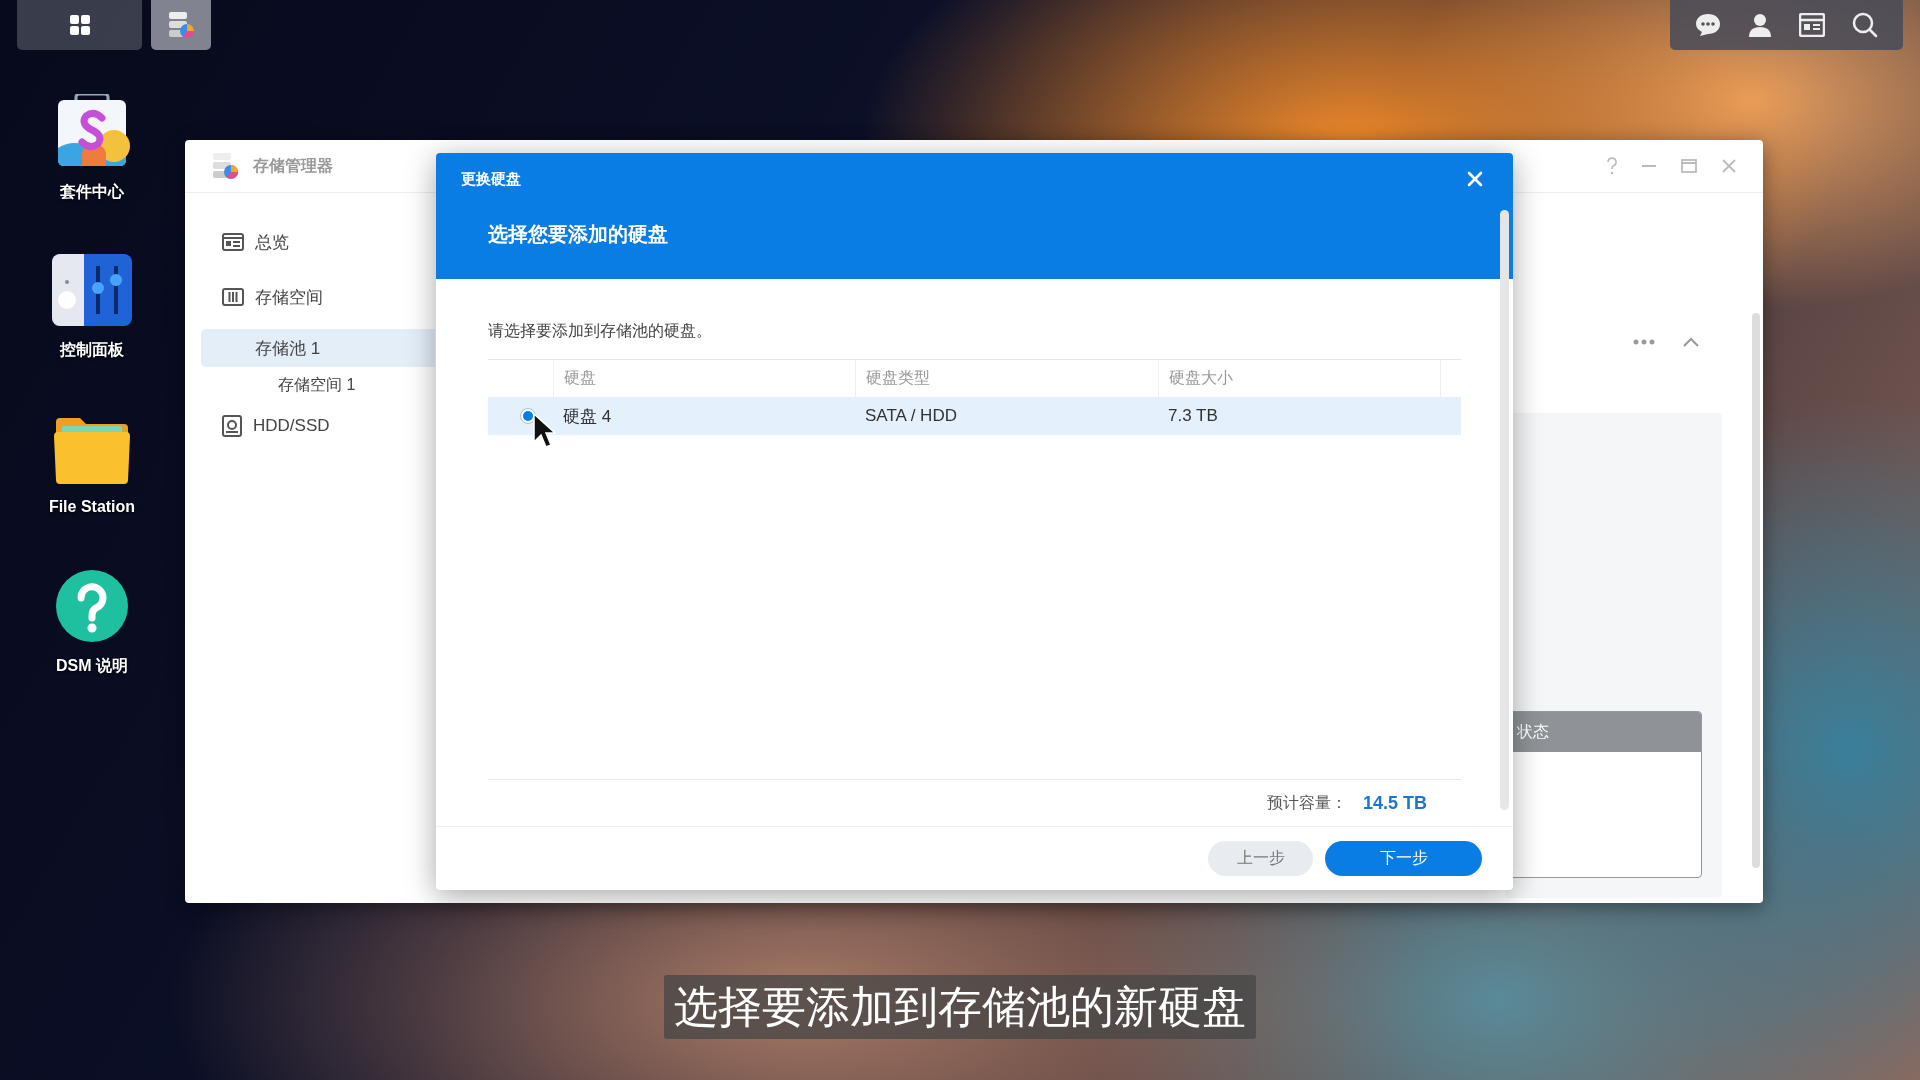 This screenshot has height=1080, width=1920. Describe the element at coordinates (92, 350) in the screenshot. I see `desktop-icon-label: 控制面板` at that location.